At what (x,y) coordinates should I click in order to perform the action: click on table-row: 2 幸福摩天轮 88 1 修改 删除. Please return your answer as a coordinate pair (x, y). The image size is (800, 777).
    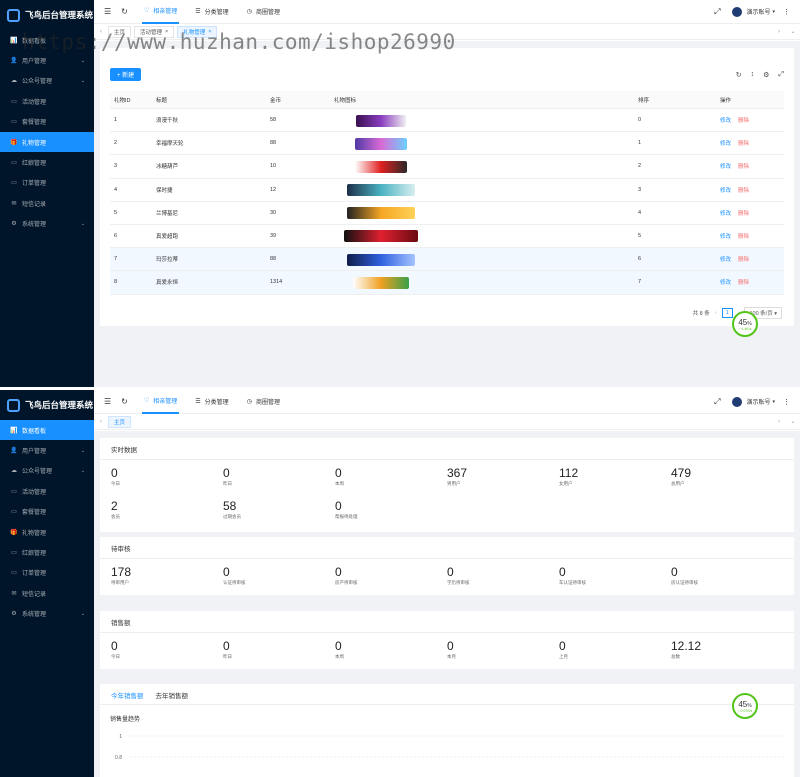
    Looking at the image, I should click on (447, 144).